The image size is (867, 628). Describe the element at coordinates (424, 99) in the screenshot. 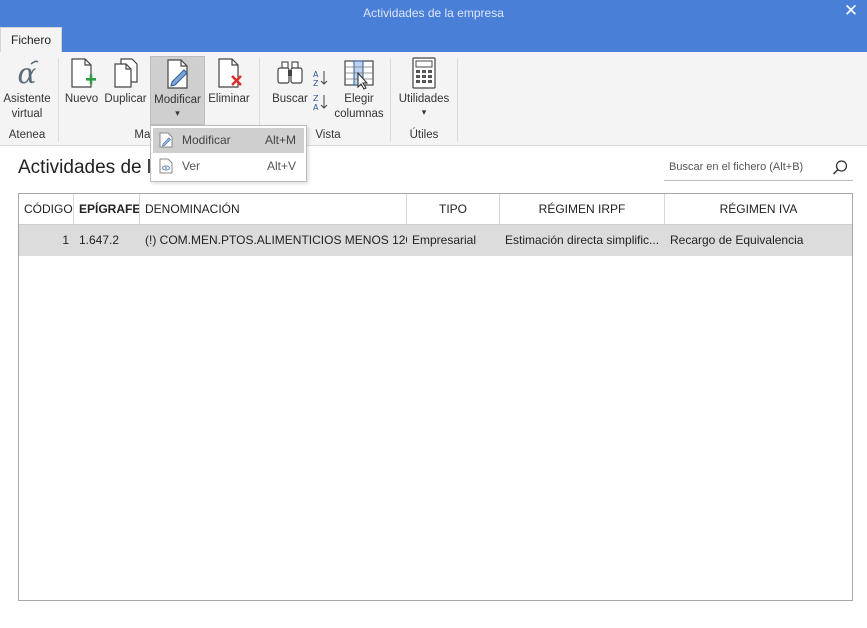

I see `utilidades-label: Utilidades` at that location.